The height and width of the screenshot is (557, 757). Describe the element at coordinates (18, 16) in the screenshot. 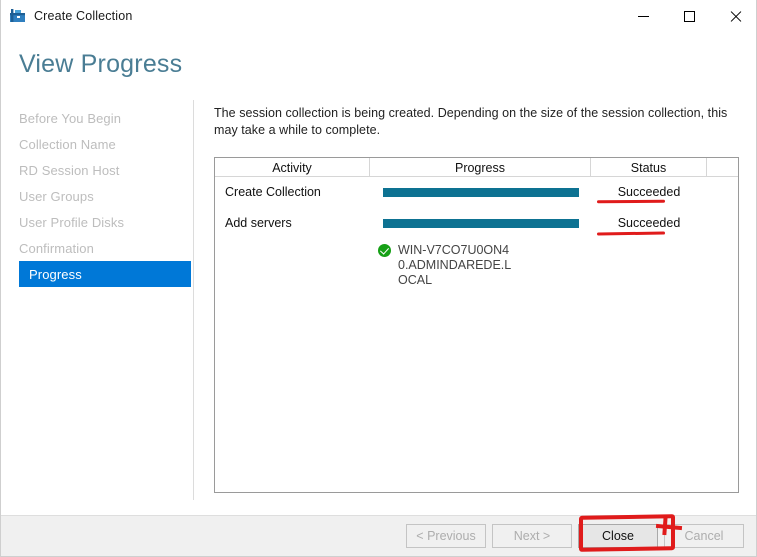

I see `collection-toolbox-icon` at that location.